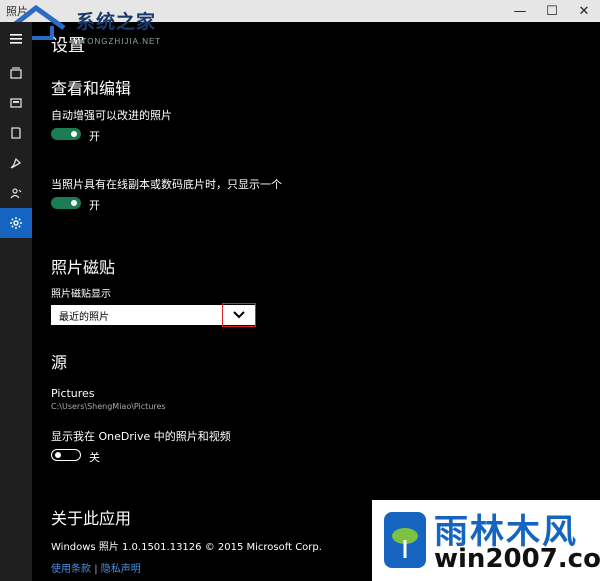 This screenshot has height=581, width=600. I want to click on watermark-logo-sub: XITONGZHIJIA.NET, so click(117, 41).